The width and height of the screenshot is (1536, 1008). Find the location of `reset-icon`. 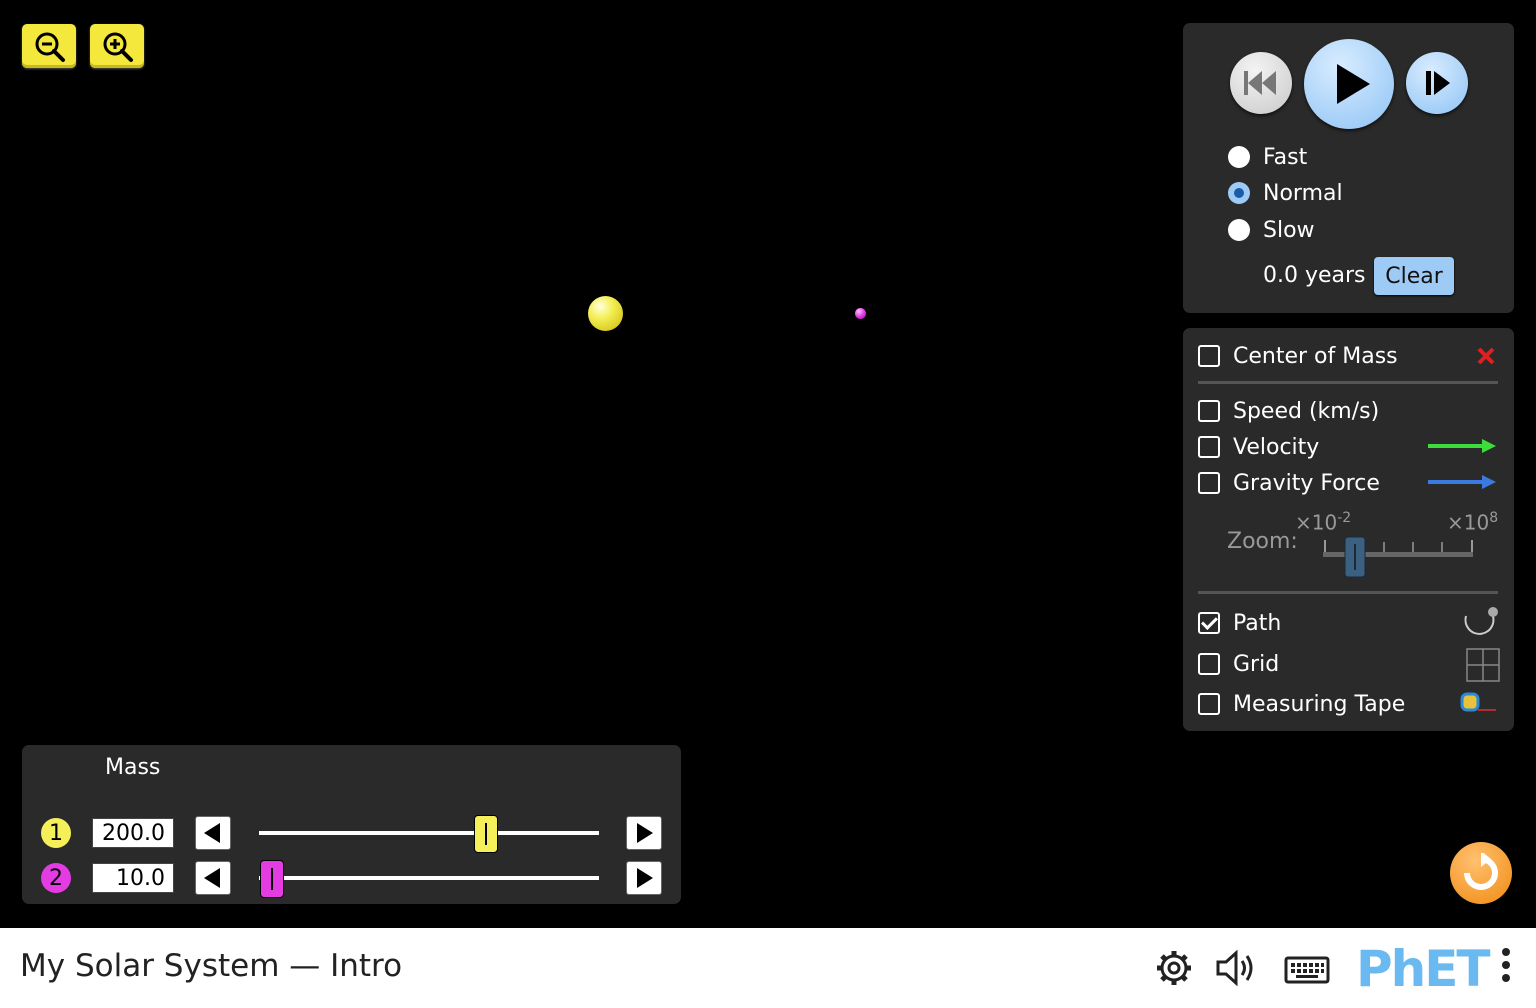

reset-icon is located at coordinates (1481, 871).